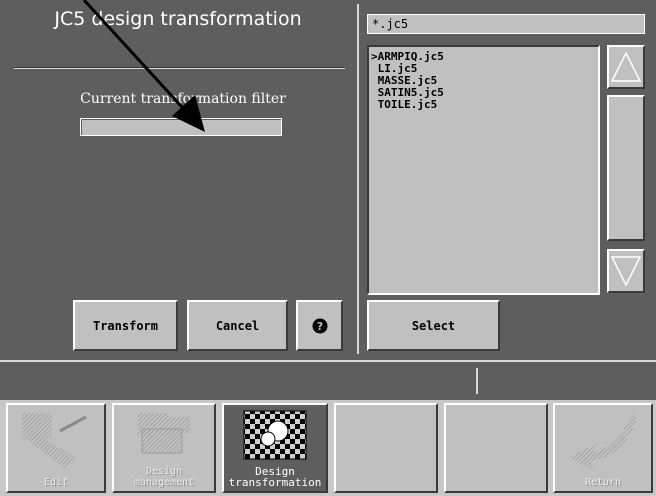  I want to click on list-item: TOILE.jc5, so click(484, 105).